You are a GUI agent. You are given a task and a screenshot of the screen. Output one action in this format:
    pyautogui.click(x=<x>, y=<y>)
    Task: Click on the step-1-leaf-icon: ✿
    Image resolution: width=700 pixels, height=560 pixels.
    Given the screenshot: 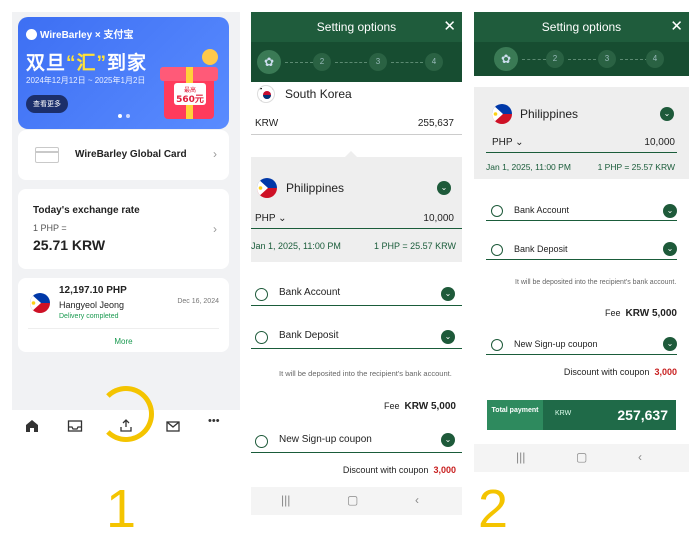 What is the action you would take?
    pyautogui.click(x=269, y=62)
    